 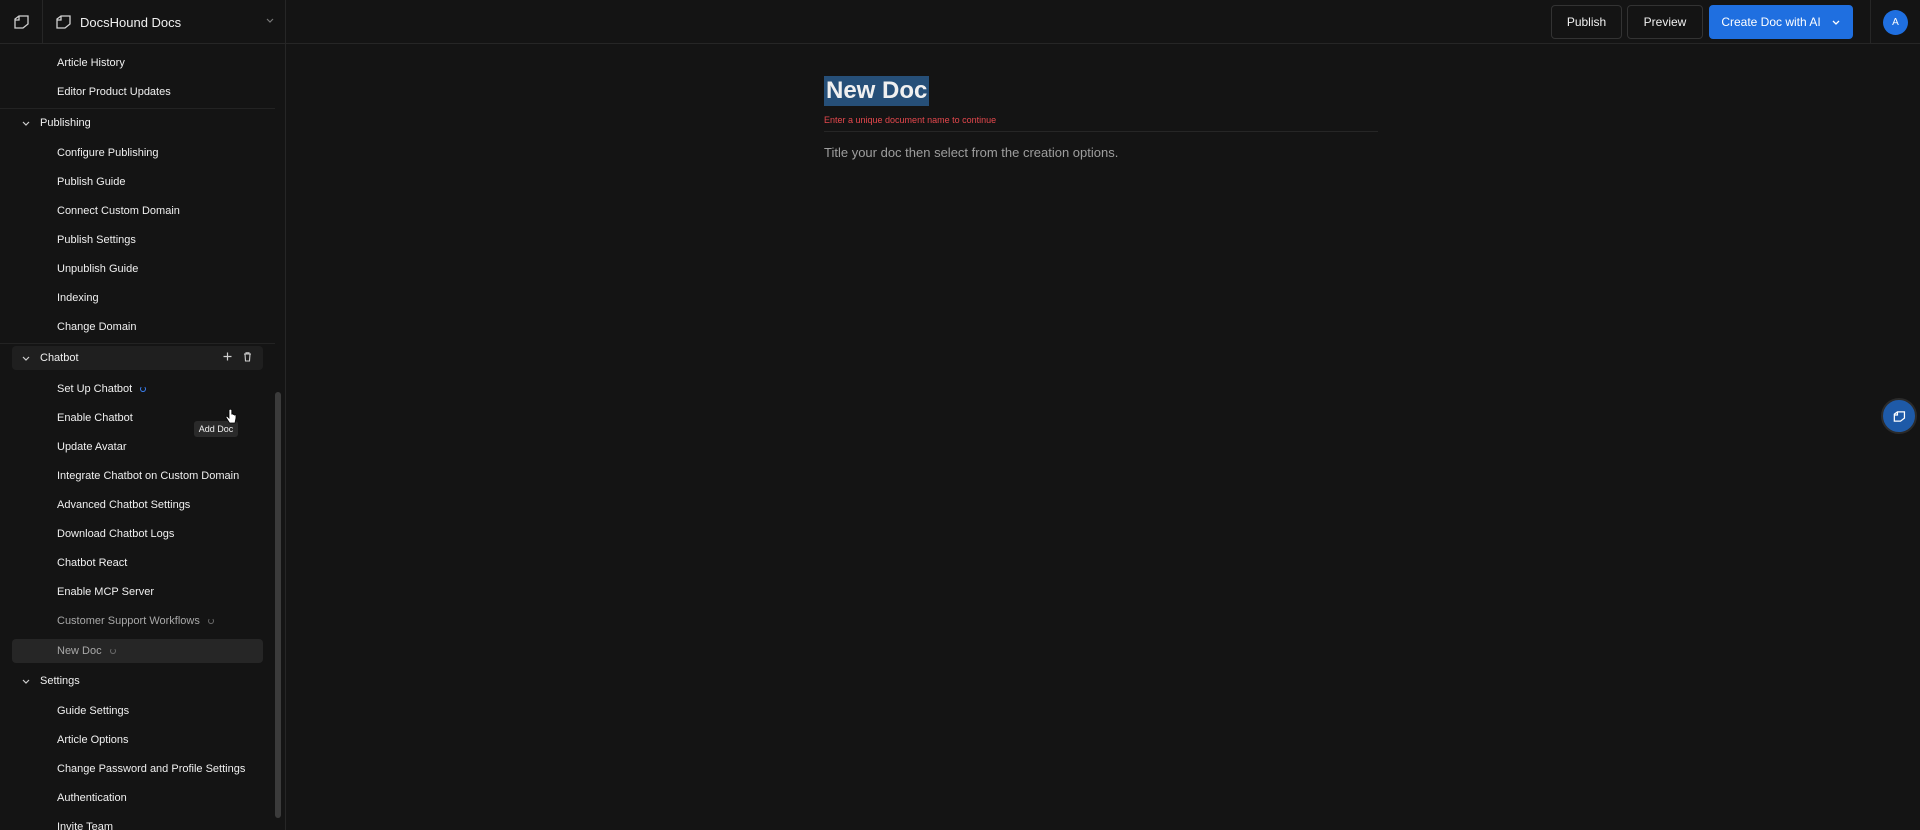 I want to click on sidebar-item-label: Download Chatbot Logs, so click(x=116, y=534).